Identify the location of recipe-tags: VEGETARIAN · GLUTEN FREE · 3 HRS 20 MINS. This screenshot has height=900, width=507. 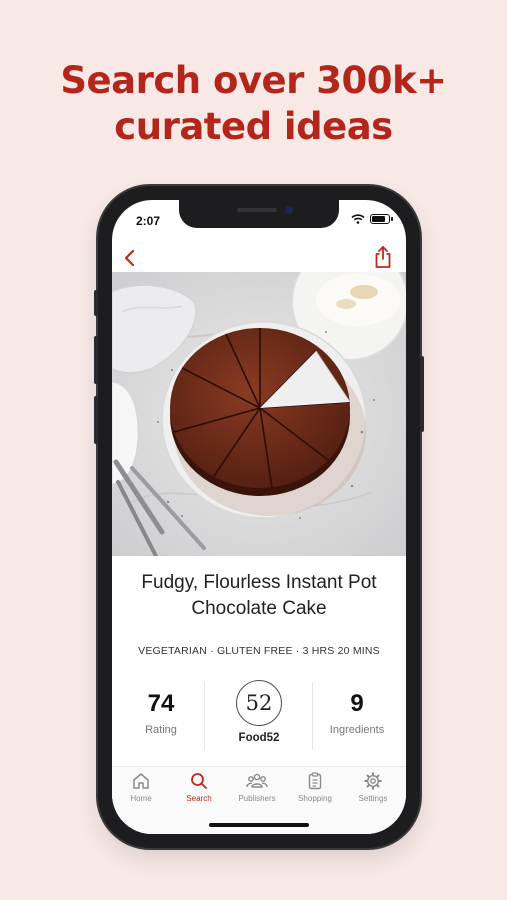
(259, 651).